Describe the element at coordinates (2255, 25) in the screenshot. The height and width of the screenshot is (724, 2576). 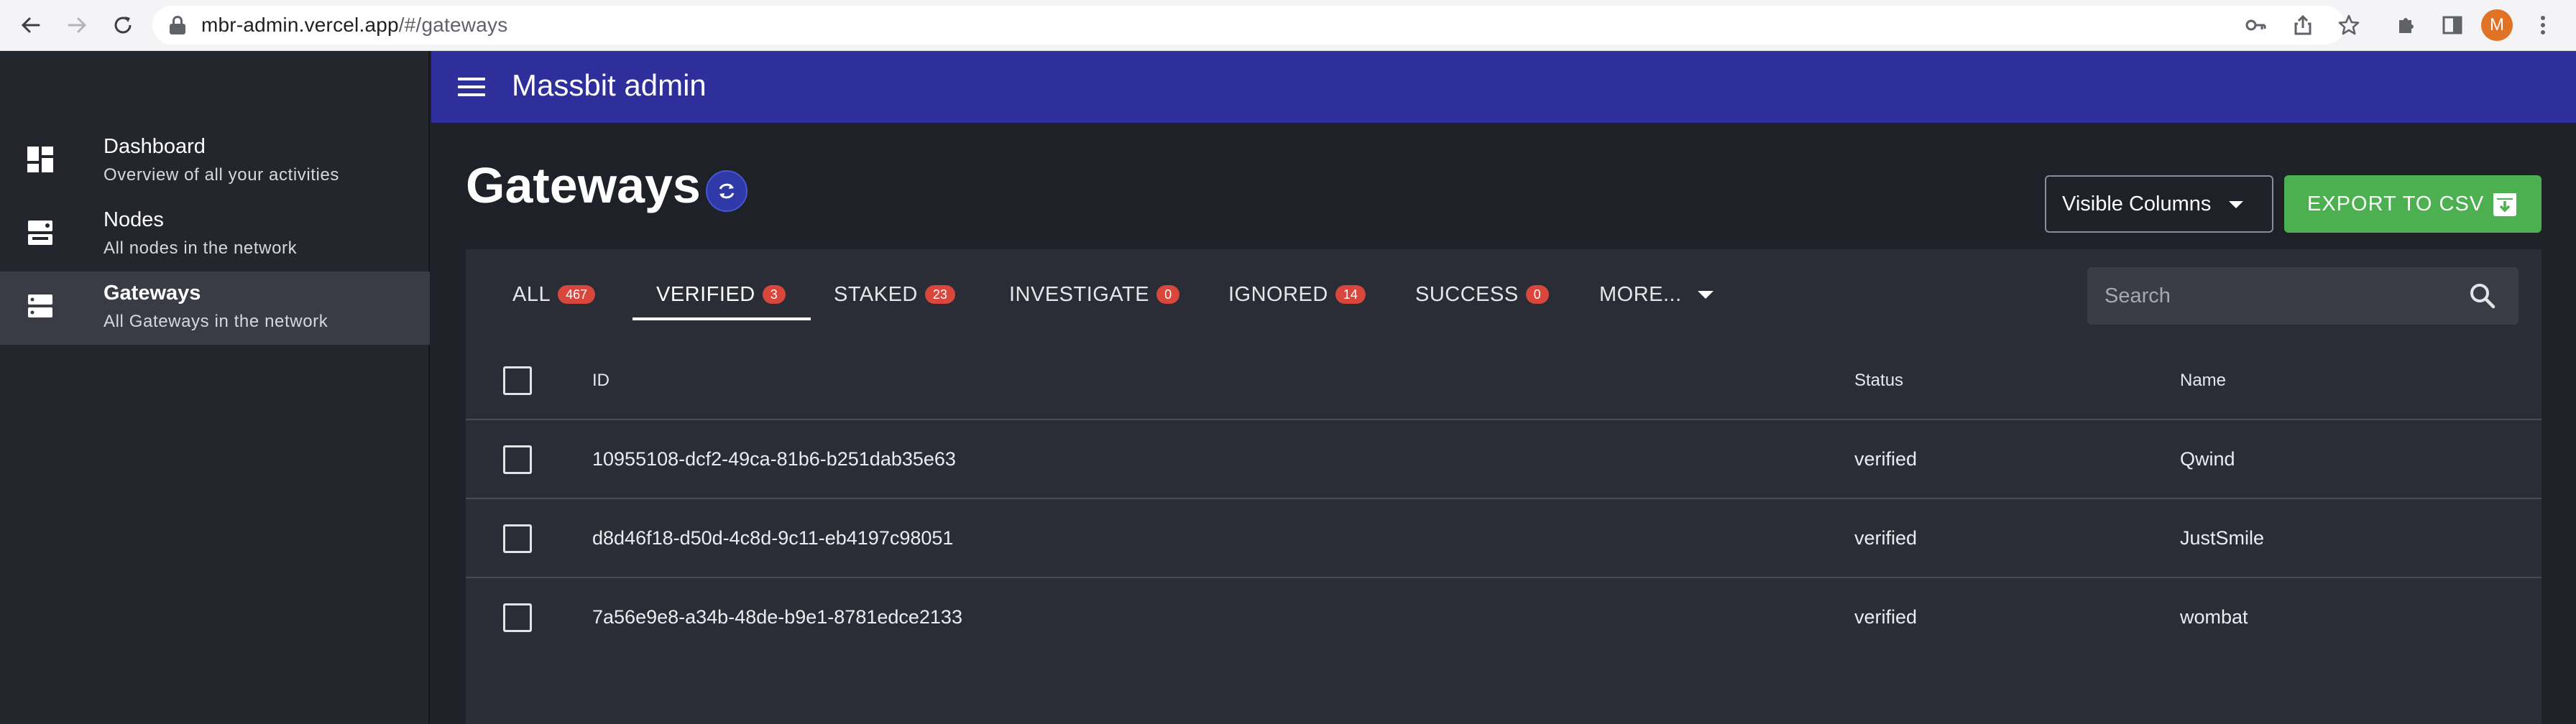
I see `key-icon` at that location.